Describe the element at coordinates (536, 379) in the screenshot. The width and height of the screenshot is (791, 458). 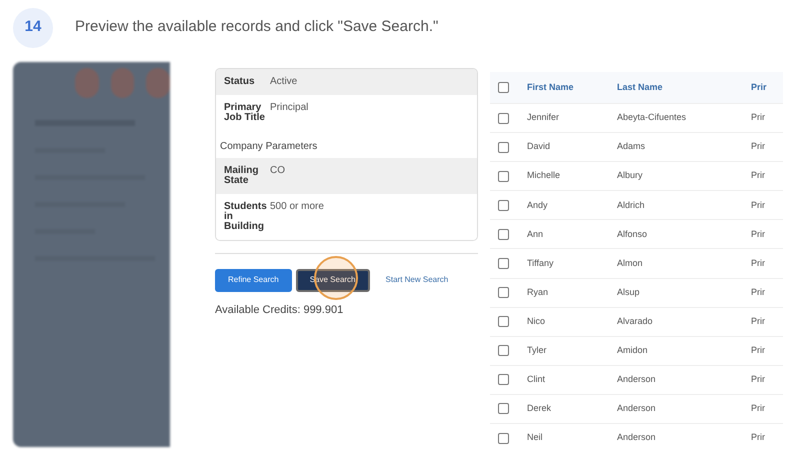
I see `table-cell-text: Clint` at that location.